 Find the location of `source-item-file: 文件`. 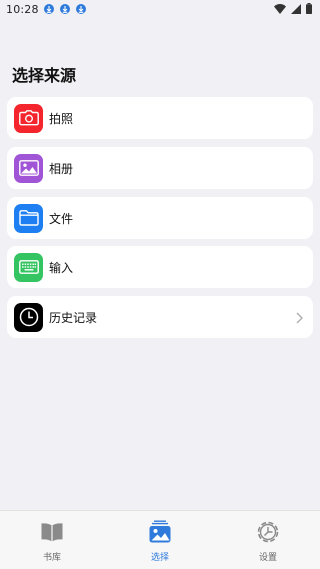

source-item-file: 文件 is located at coordinates (160, 218).